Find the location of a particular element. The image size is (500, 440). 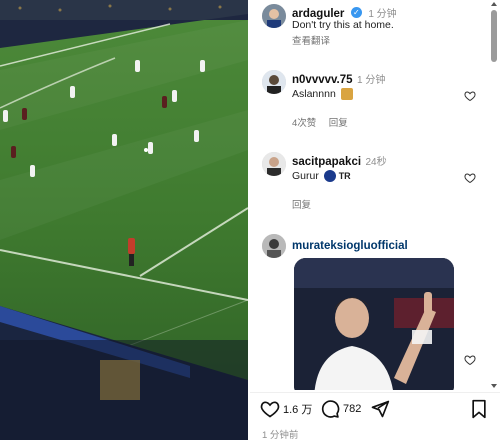

like-action: 1.6 万 is located at coordinates (286, 409).